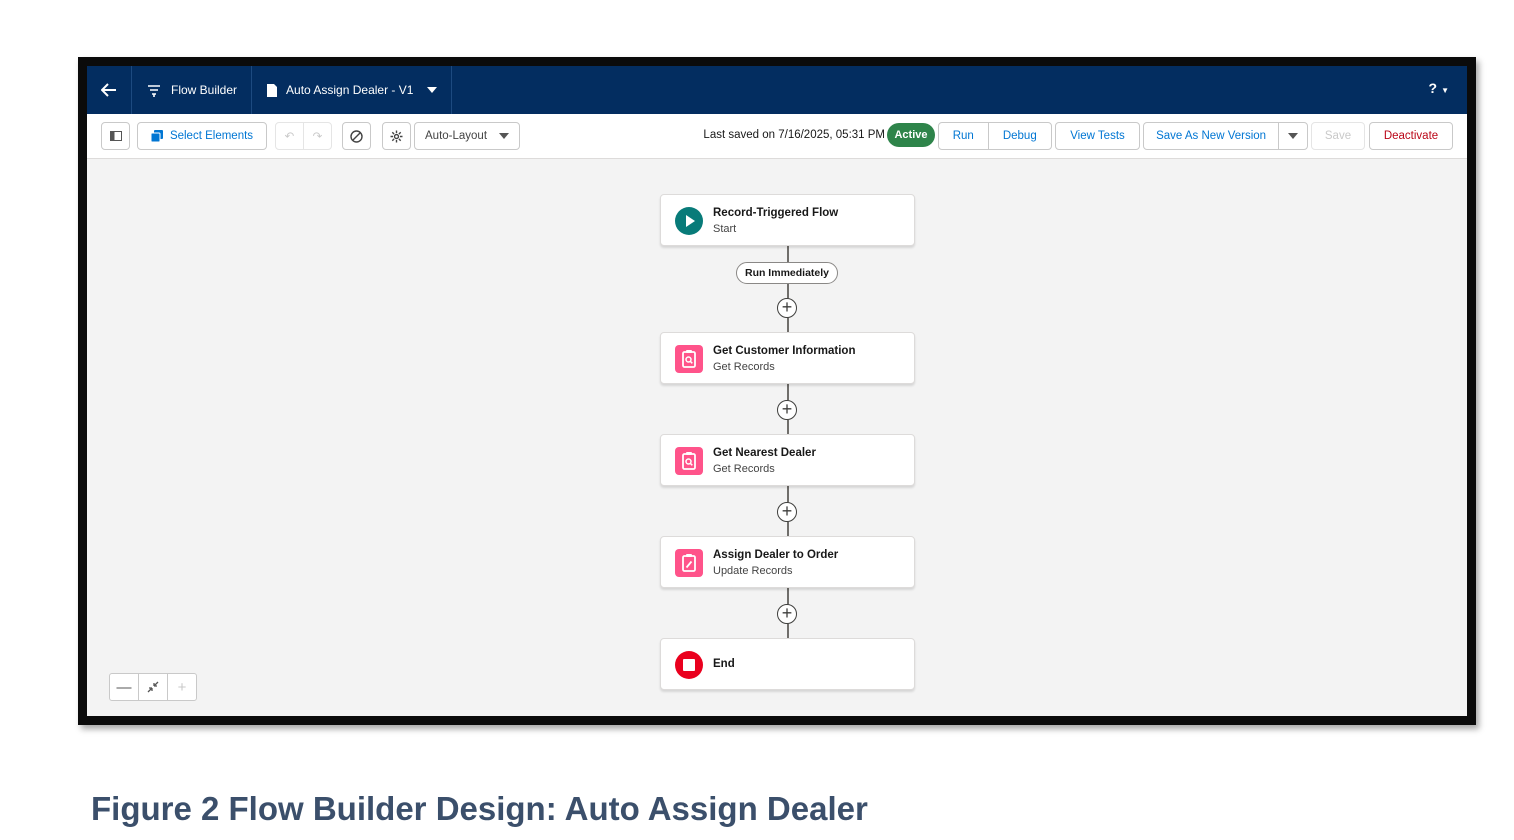 The image size is (1514, 840). I want to click on play-icon, so click(689, 221).